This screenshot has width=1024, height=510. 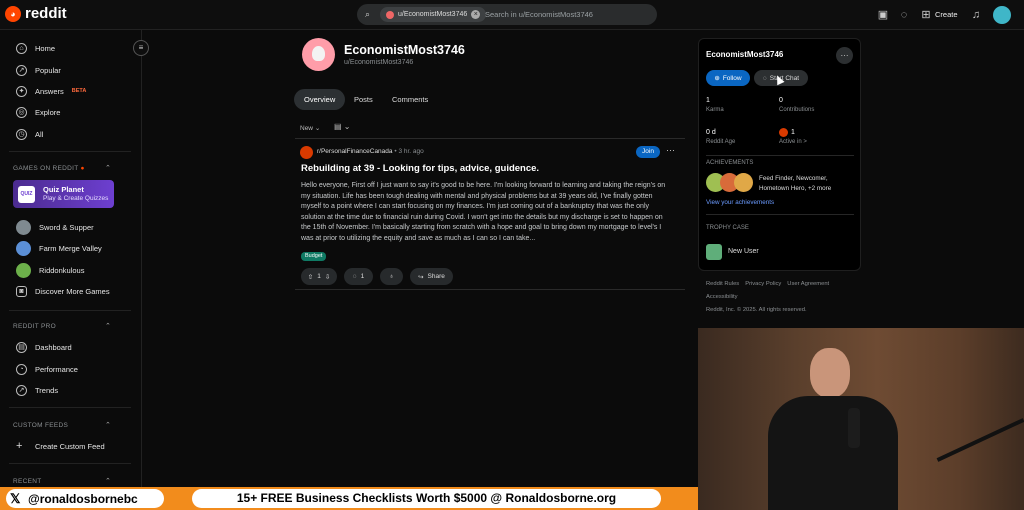 What do you see at coordinates (63, 194) in the screenshot?
I see `quiz-planet-promo: QUIZ Quiz Planet Play & Create Quizzes` at bounding box center [63, 194].